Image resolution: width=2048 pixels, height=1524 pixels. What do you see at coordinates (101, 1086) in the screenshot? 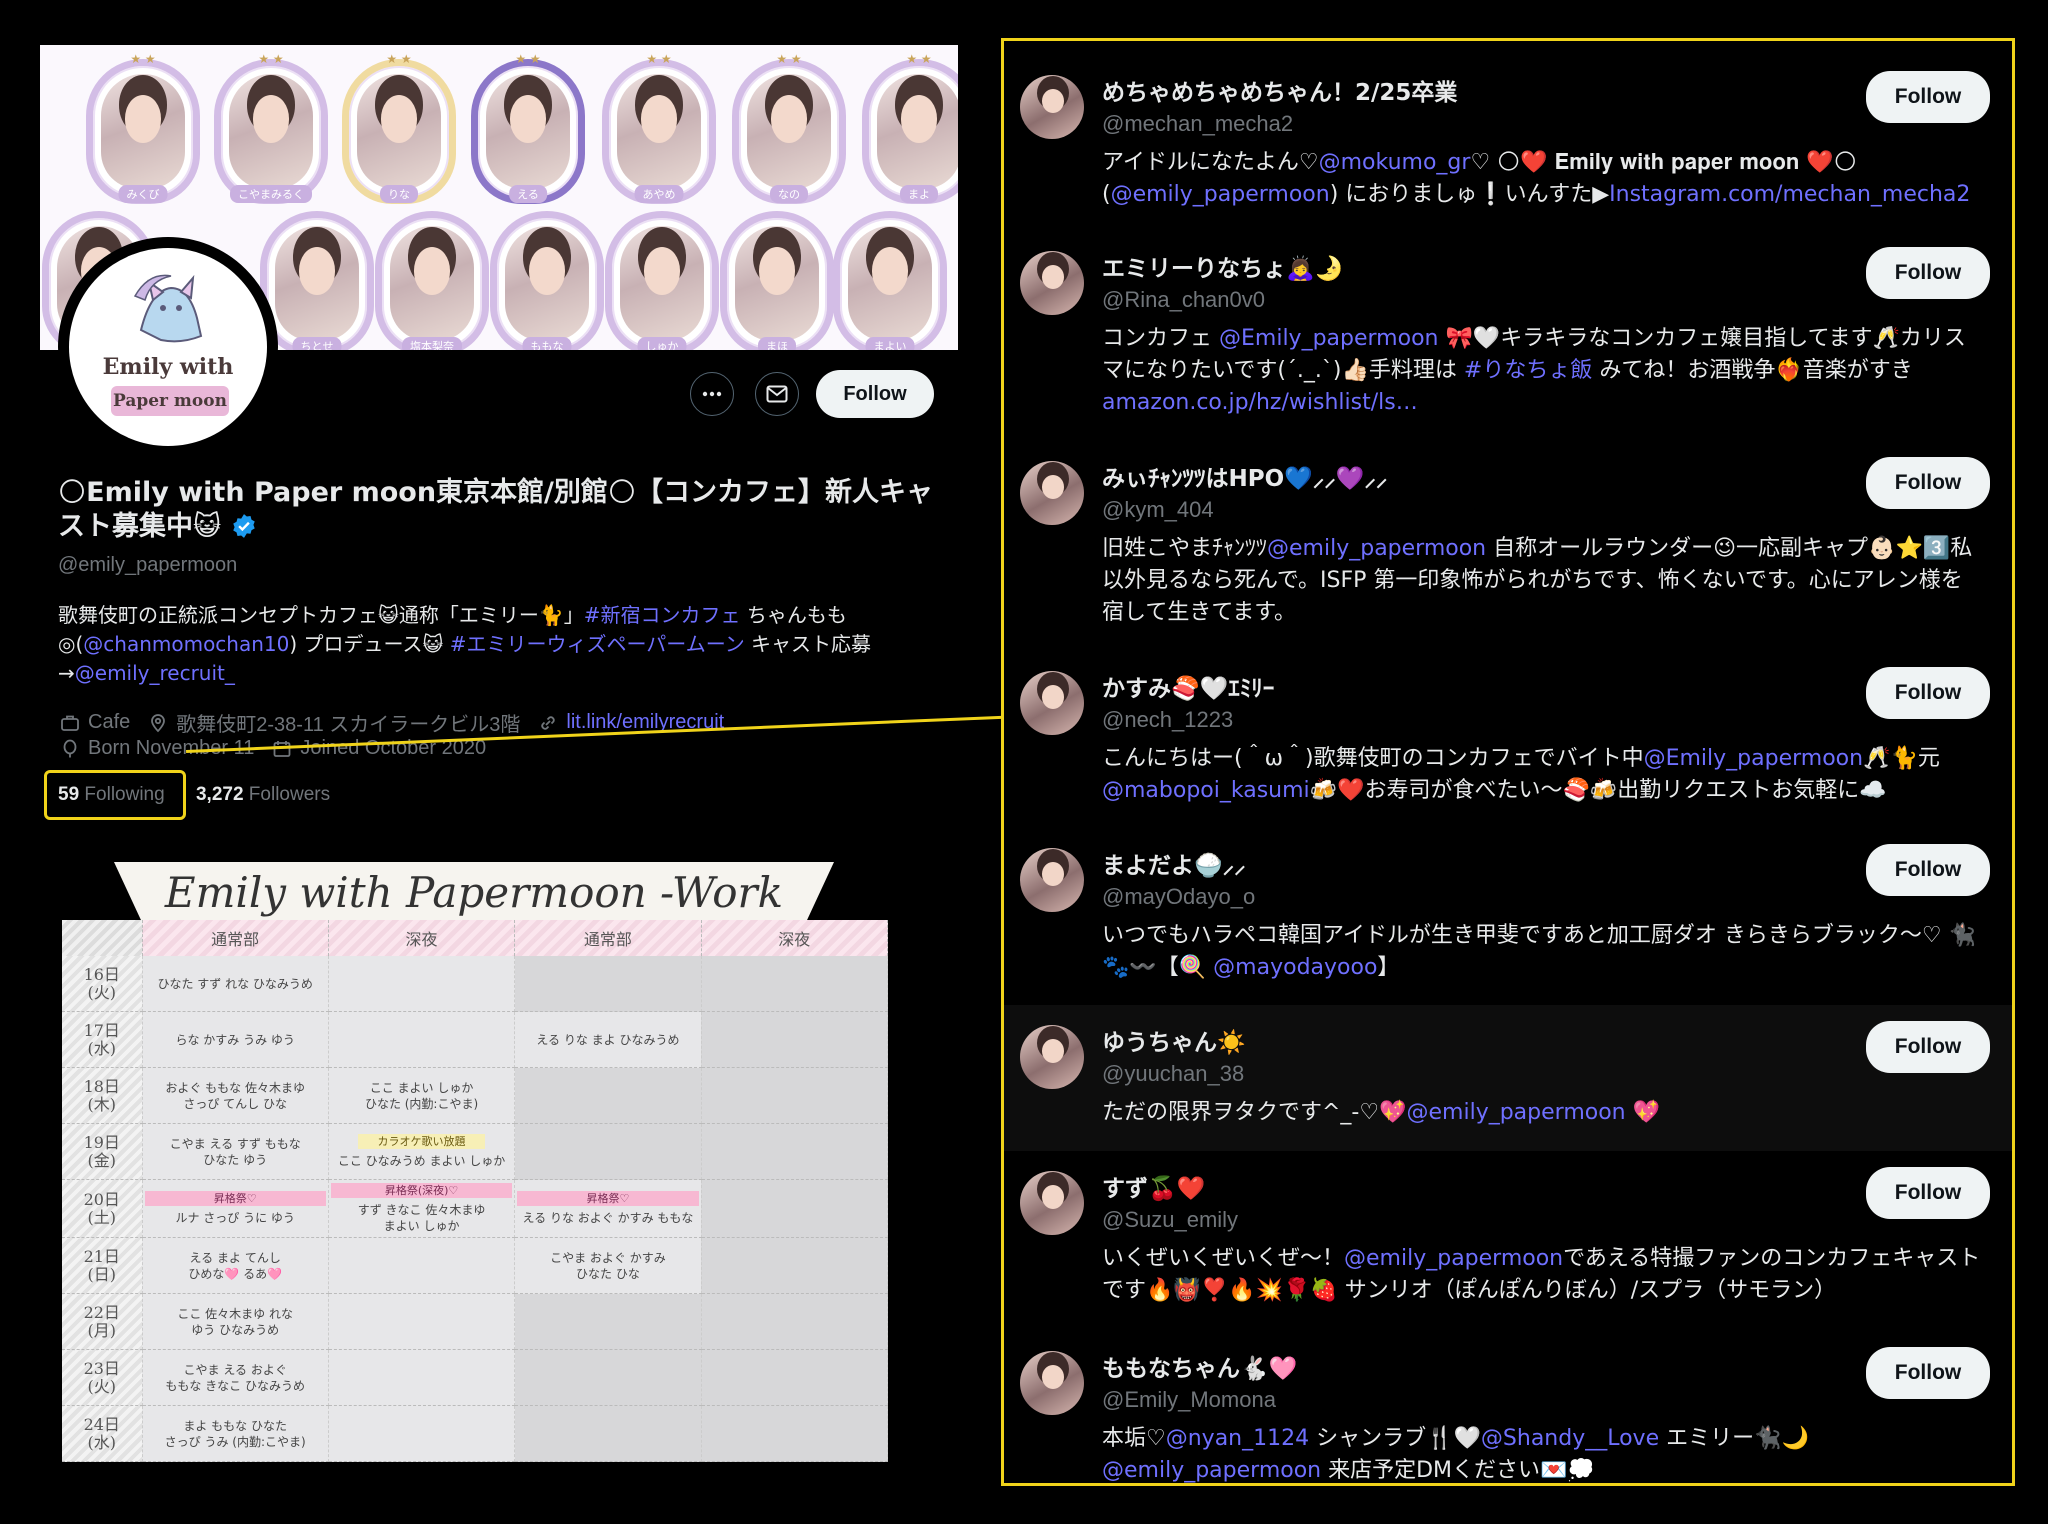
I see `shift-date-day: 18日` at bounding box center [101, 1086].